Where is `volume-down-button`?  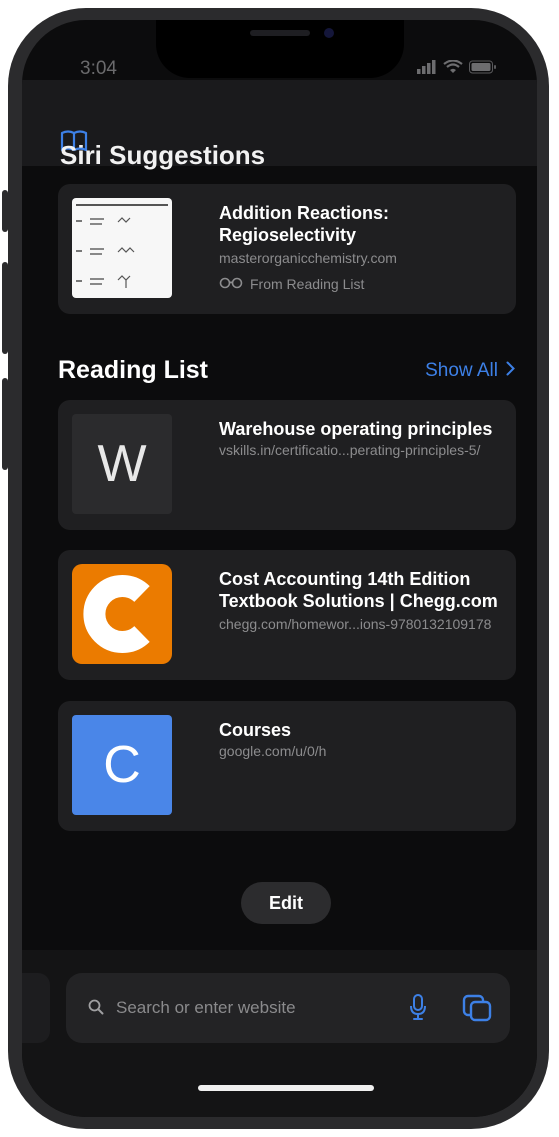 volume-down-button is located at coordinates (5, 424).